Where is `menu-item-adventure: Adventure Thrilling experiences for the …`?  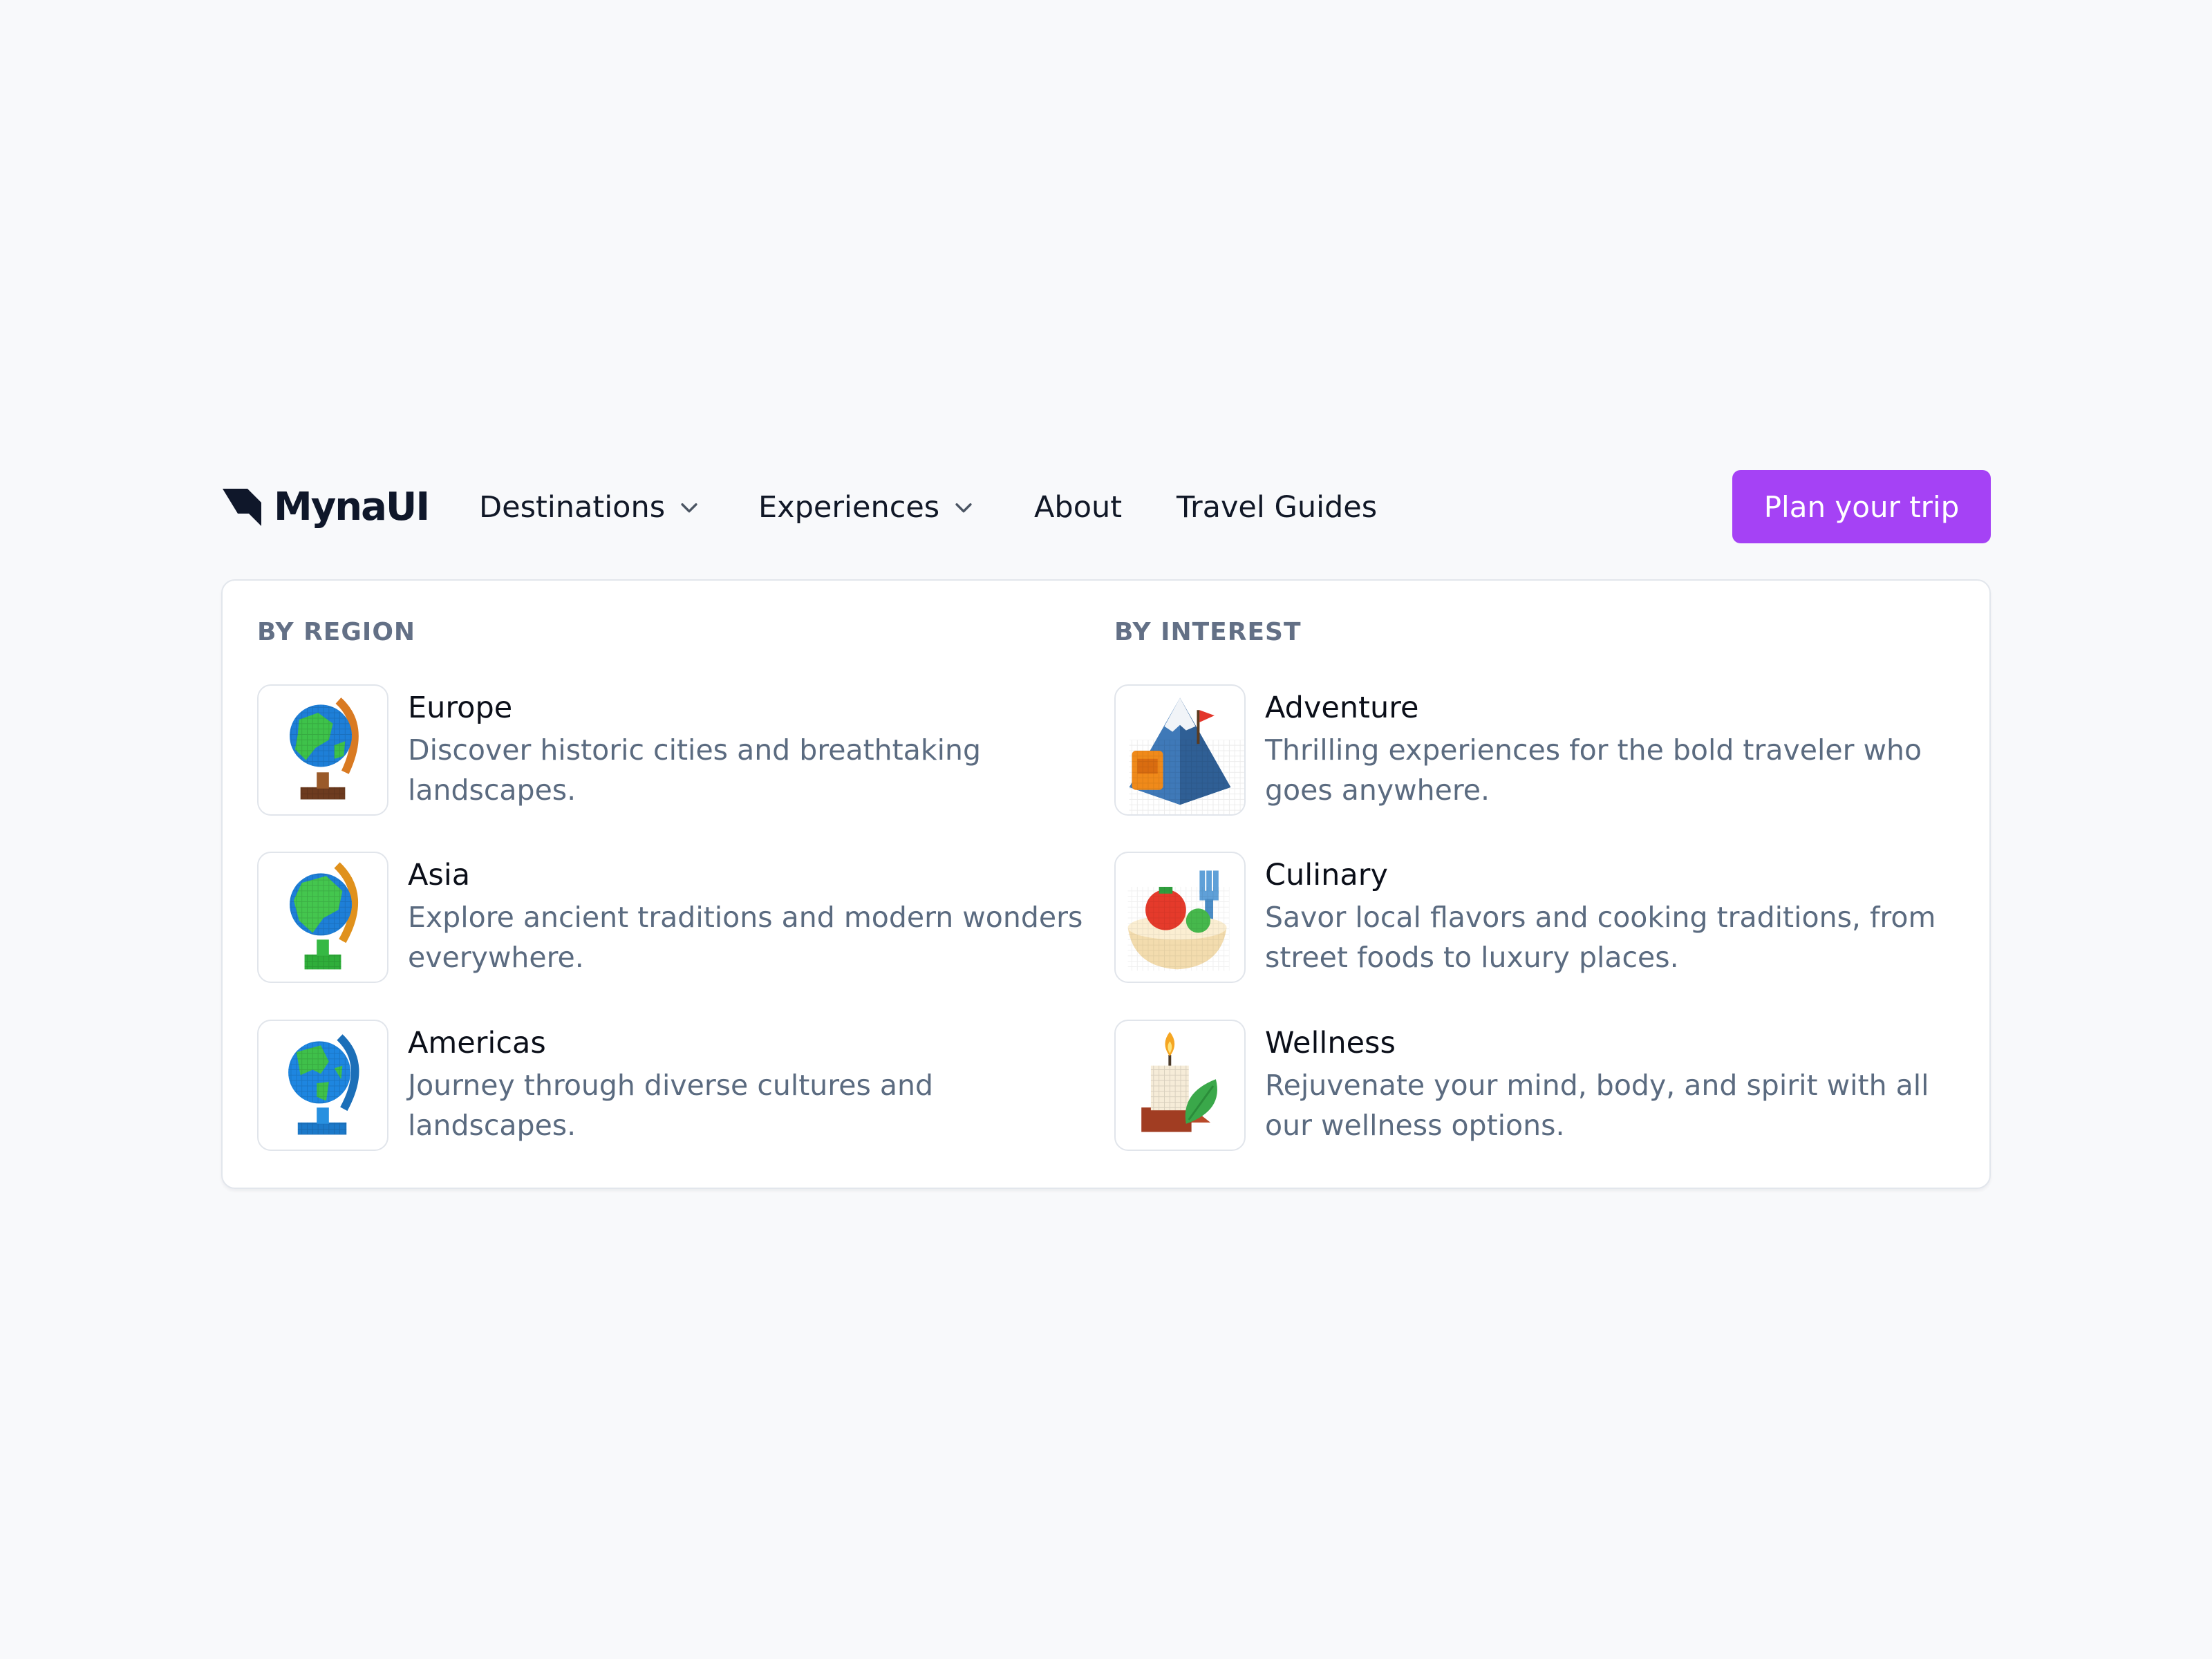 menu-item-adventure: Adventure Thrilling experiences for the … is located at coordinates (1529, 751).